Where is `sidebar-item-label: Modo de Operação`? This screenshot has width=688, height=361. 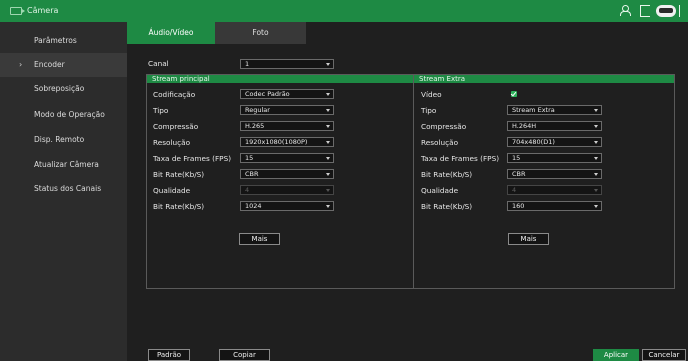 sidebar-item-label: Modo de Operação is located at coordinates (69, 114).